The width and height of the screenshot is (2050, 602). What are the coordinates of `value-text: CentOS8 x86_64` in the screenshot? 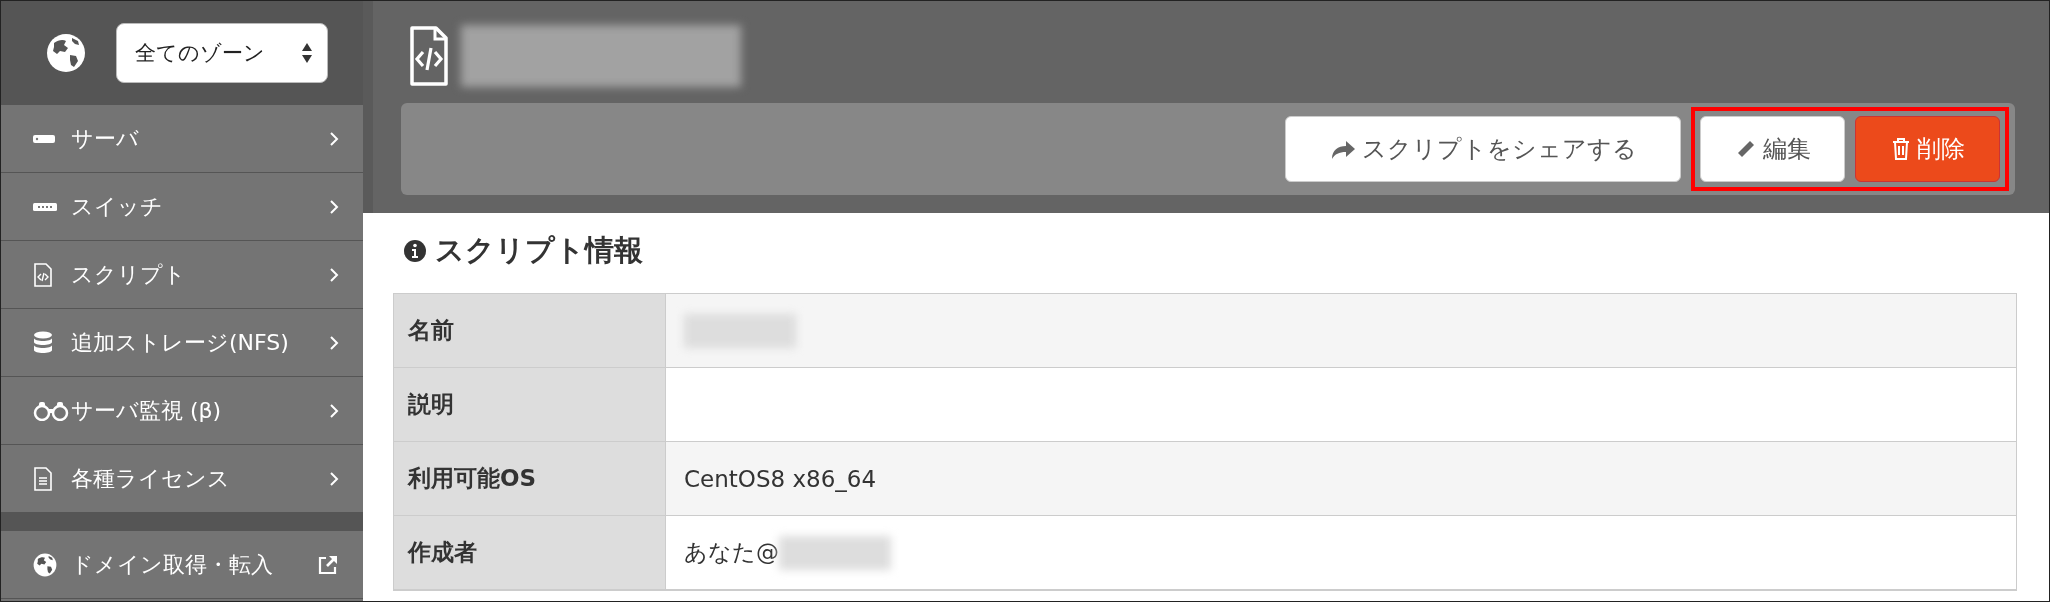 It's located at (780, 478).